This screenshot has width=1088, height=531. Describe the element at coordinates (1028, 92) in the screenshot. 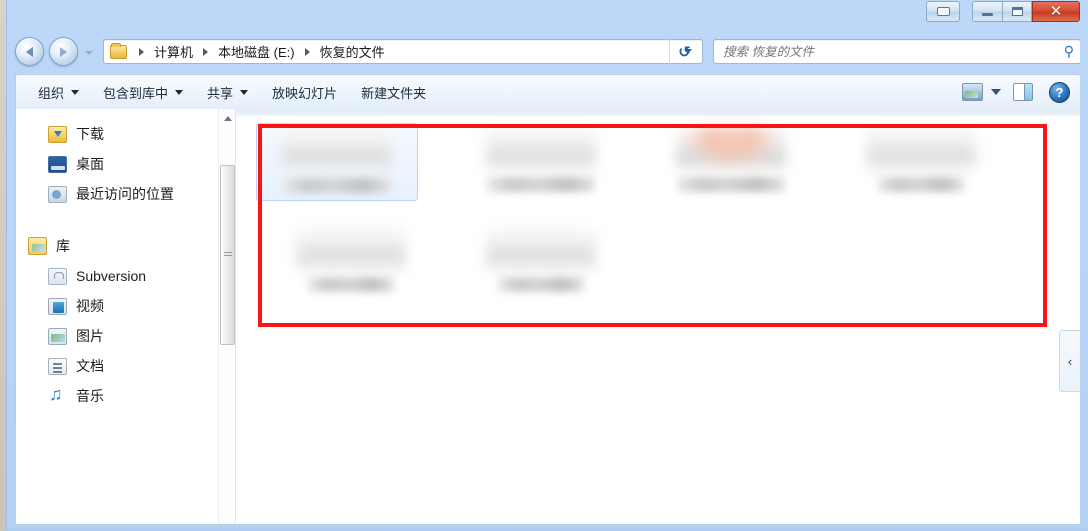

I see `preview-pane-right` at that location.